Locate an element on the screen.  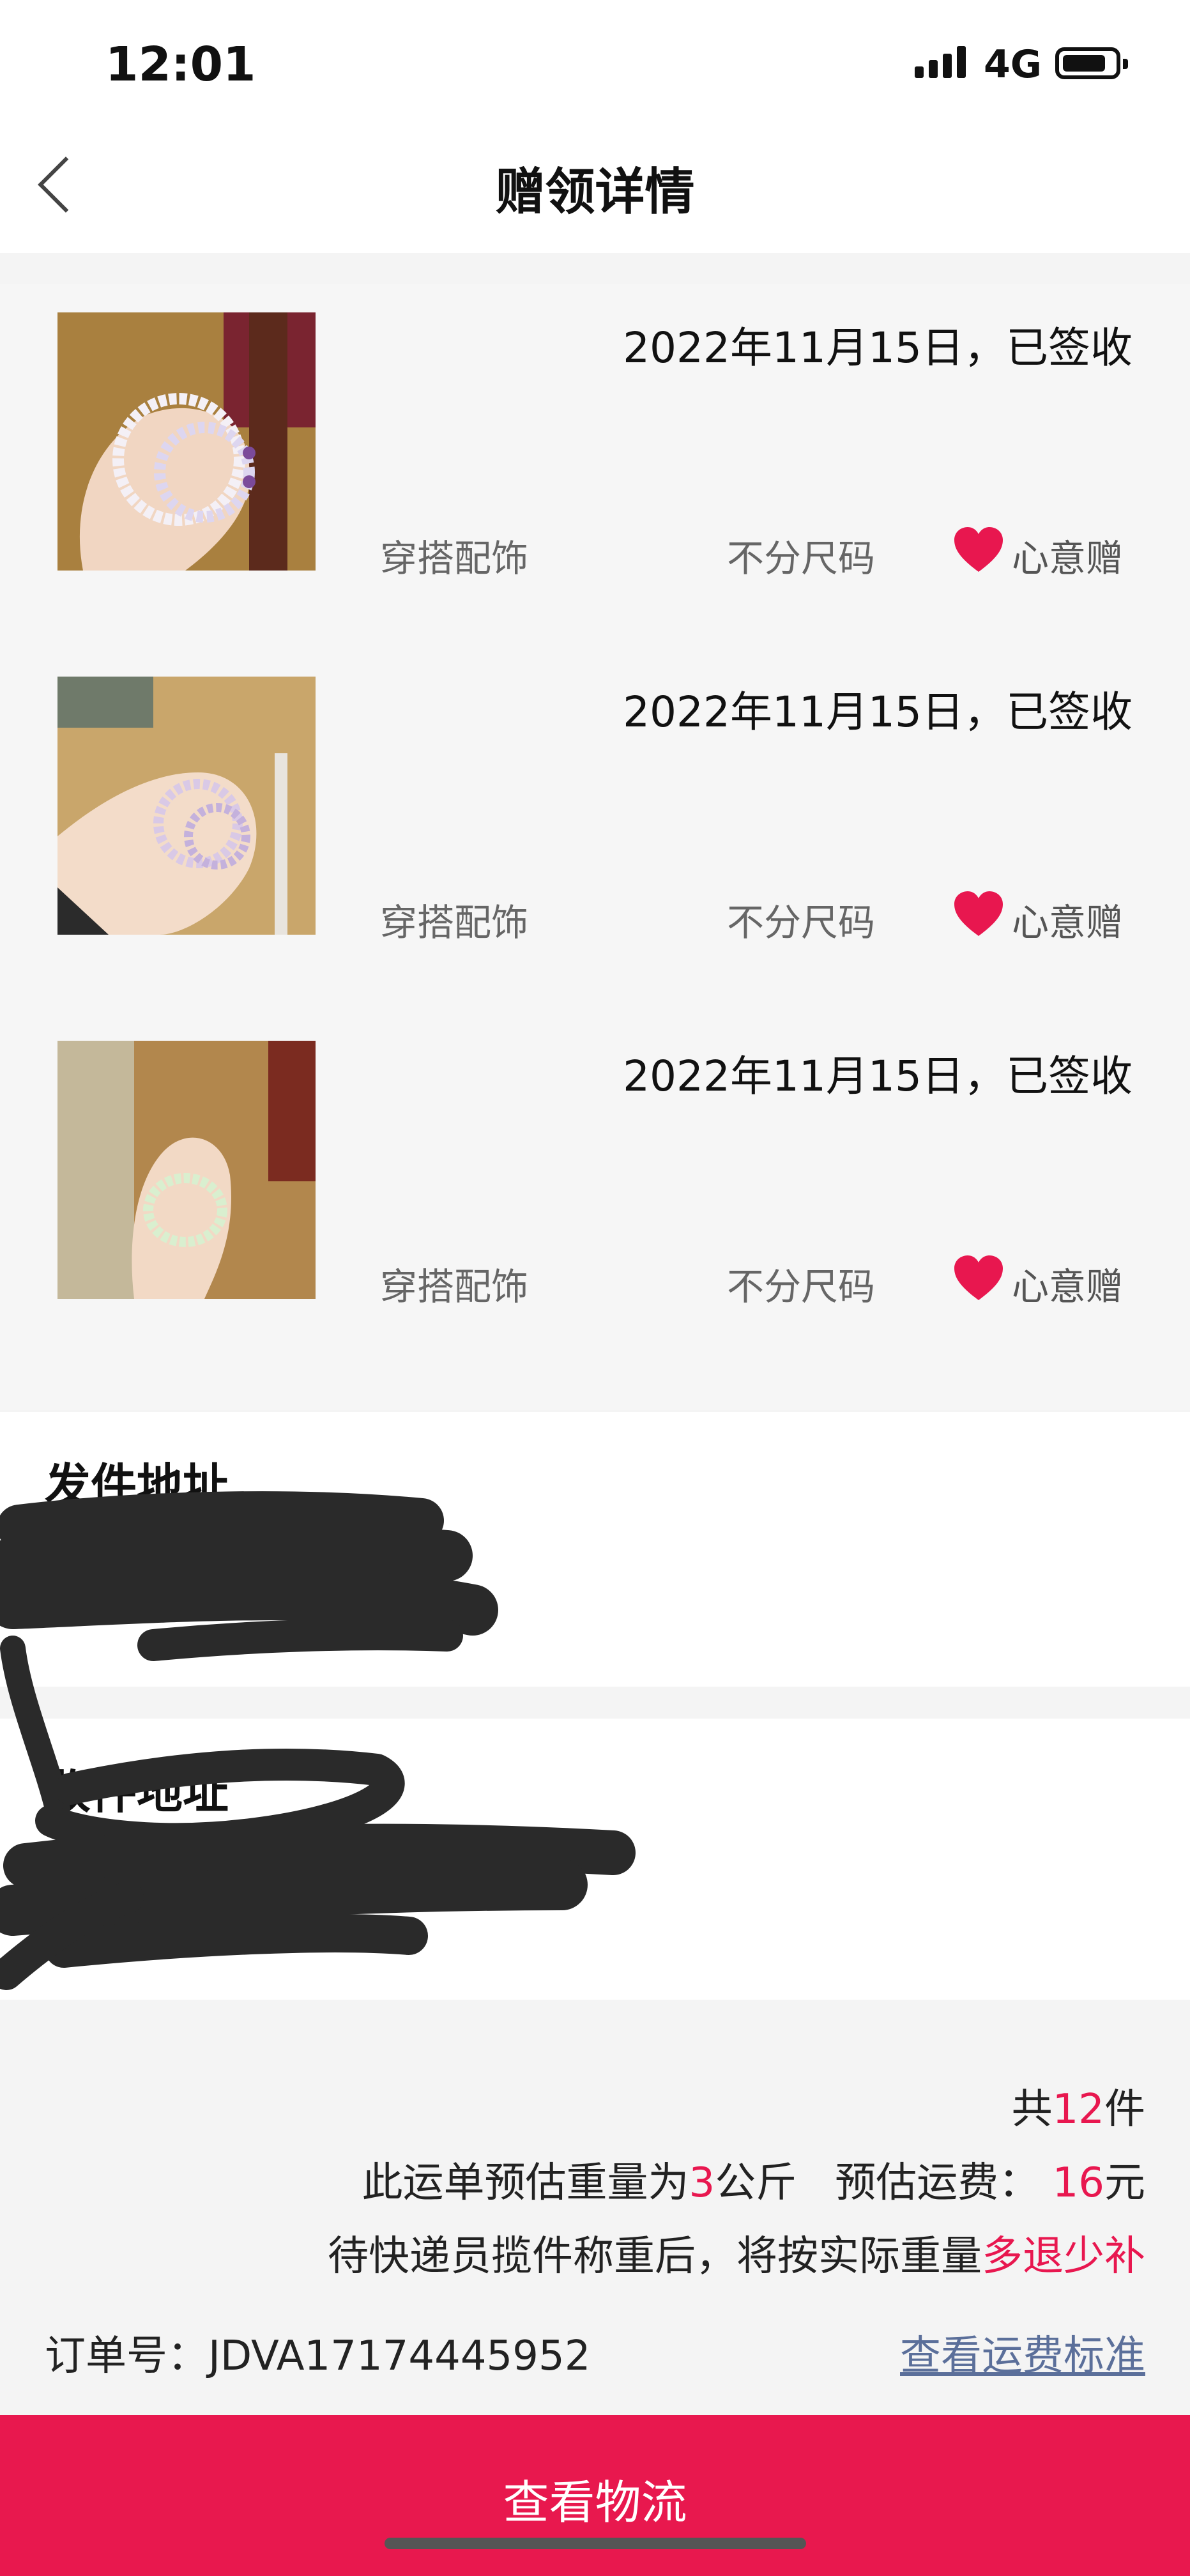
weight-and-fee: 此运单预估重量为3公斤 预估运费： 16元 is located at coordinates (754, 2183).